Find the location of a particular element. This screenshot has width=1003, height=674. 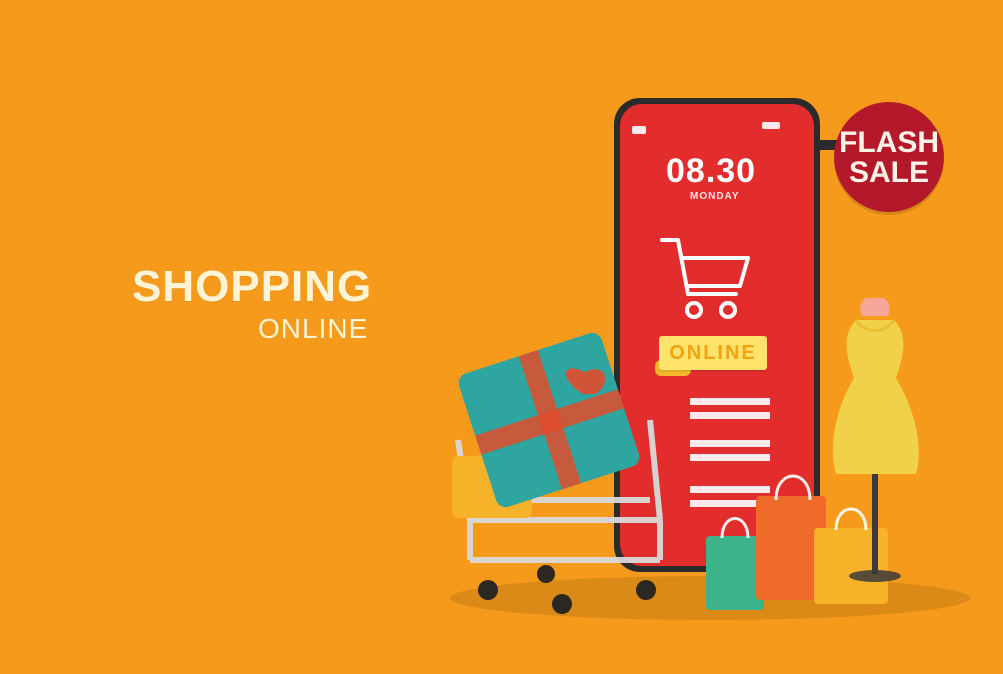

phone-time: 08.30 is located at coordinates (711, 171).